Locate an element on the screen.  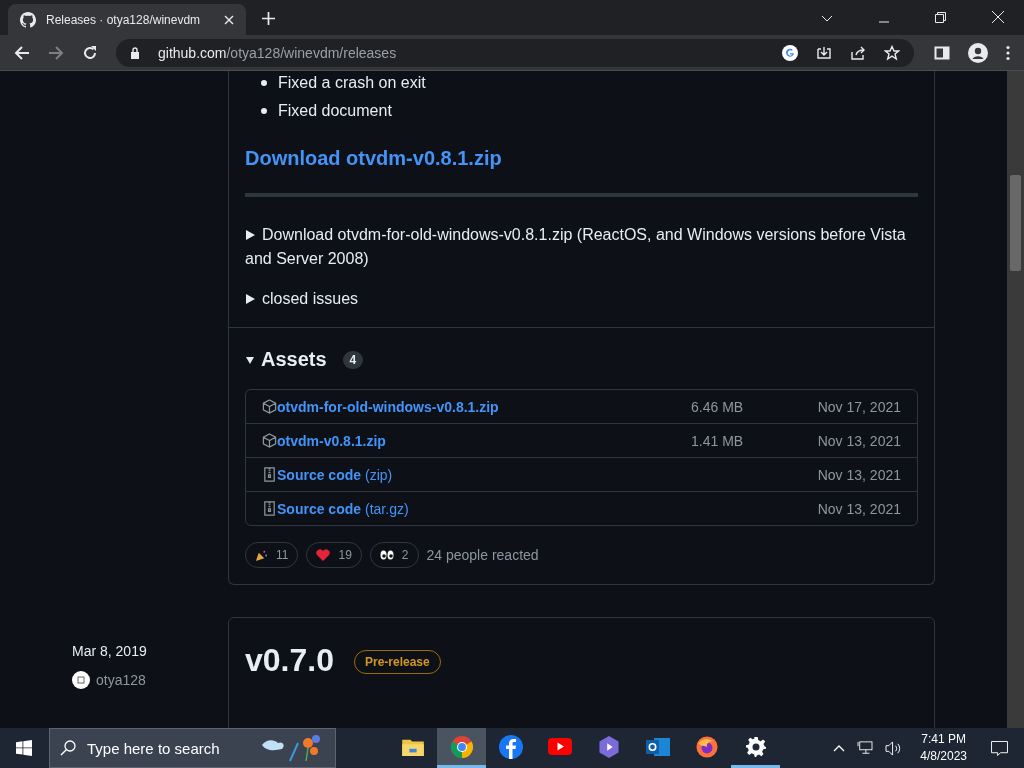
asset-link: otvdm-v0.8.1.zip is located at coordinates (484, 440).